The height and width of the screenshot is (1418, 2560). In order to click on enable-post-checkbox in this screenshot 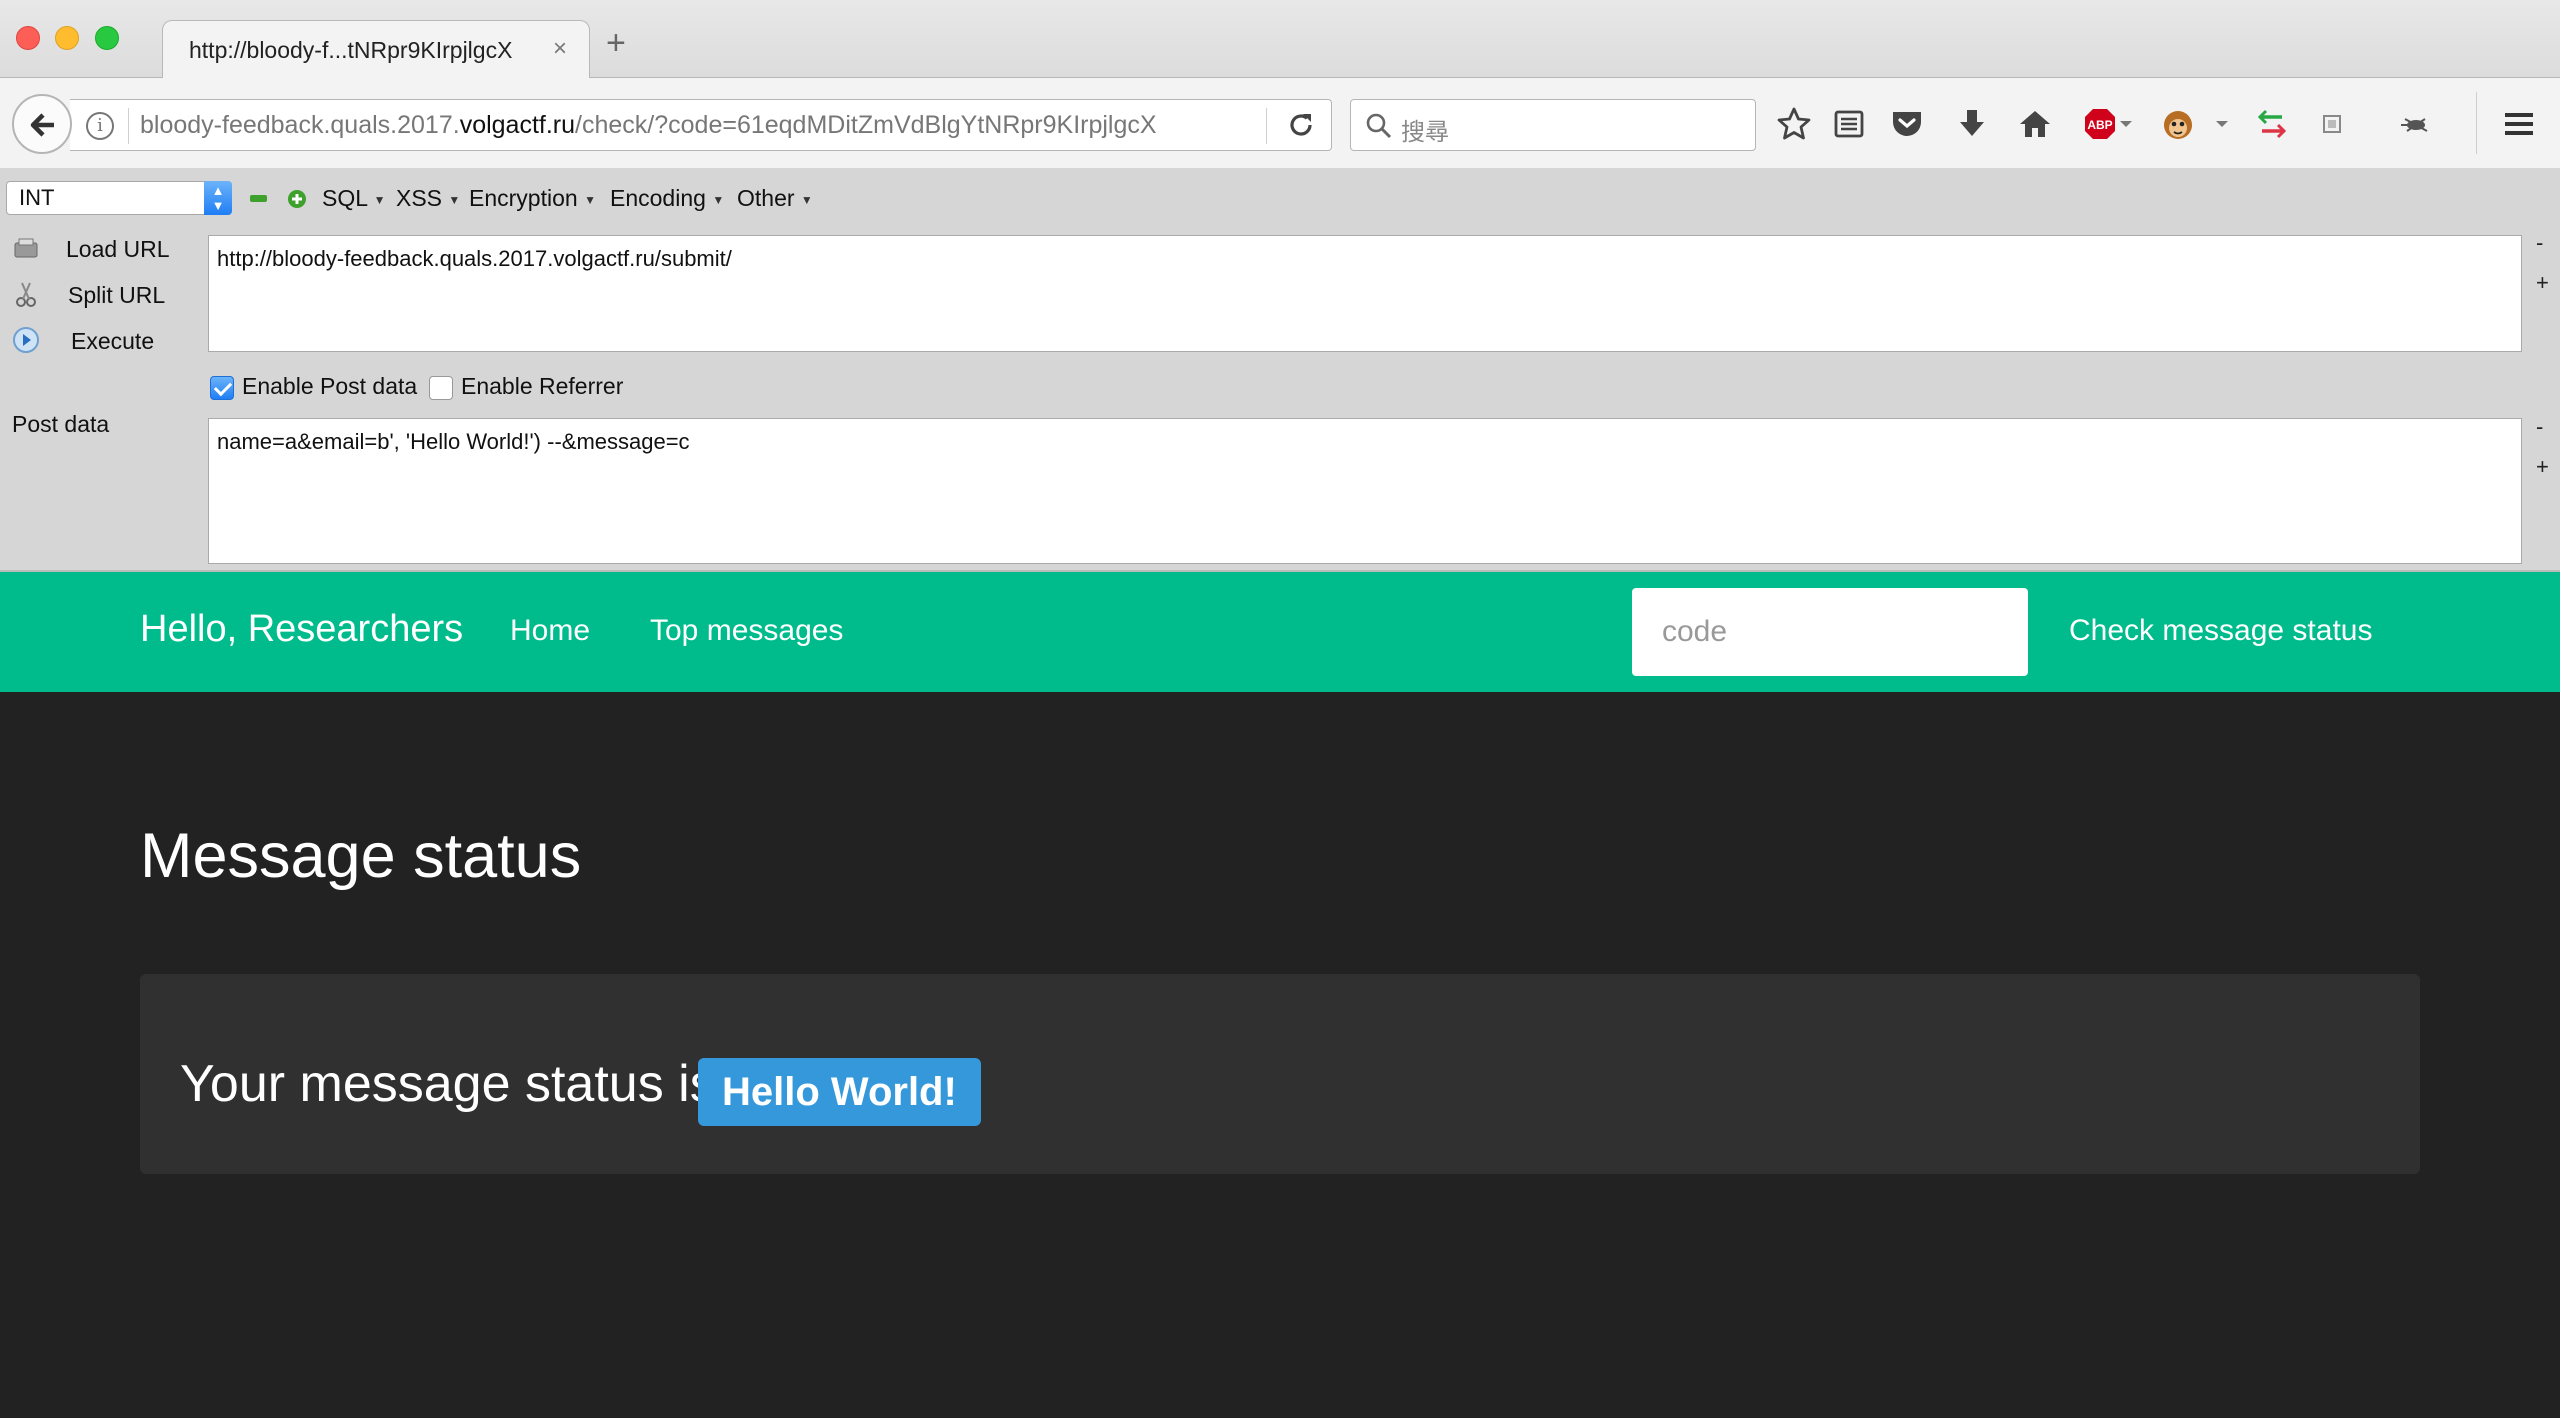, I will do `click(222, 388)`.